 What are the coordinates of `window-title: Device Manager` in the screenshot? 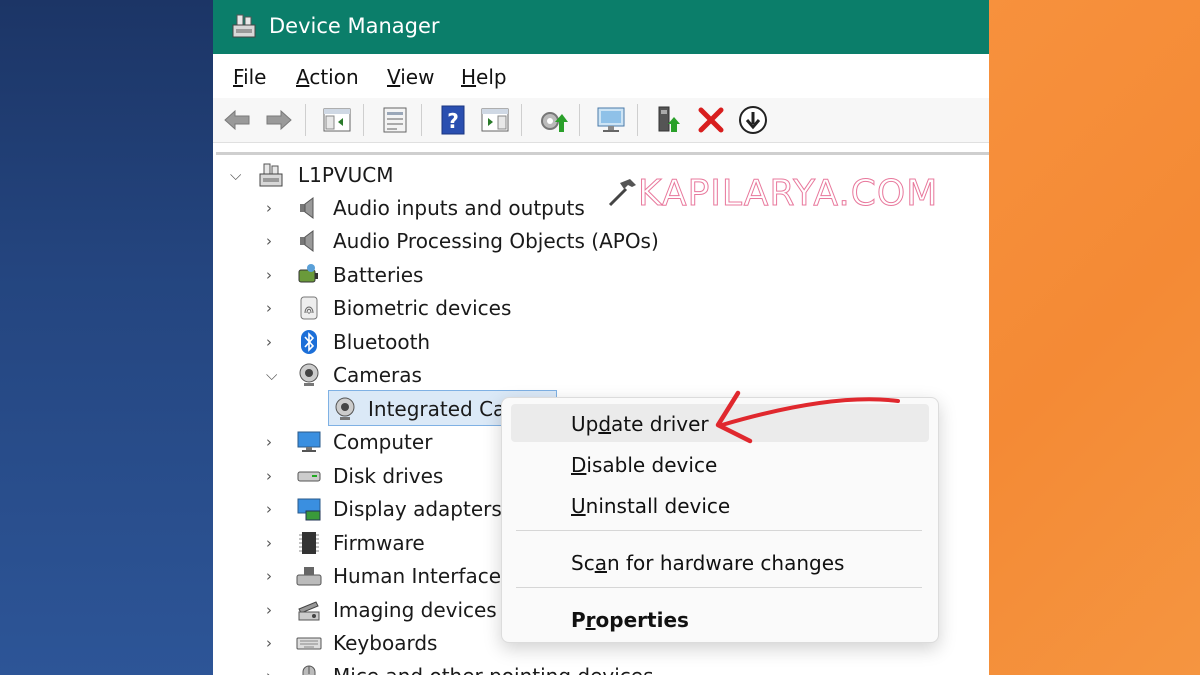 It's located at (354, 26).